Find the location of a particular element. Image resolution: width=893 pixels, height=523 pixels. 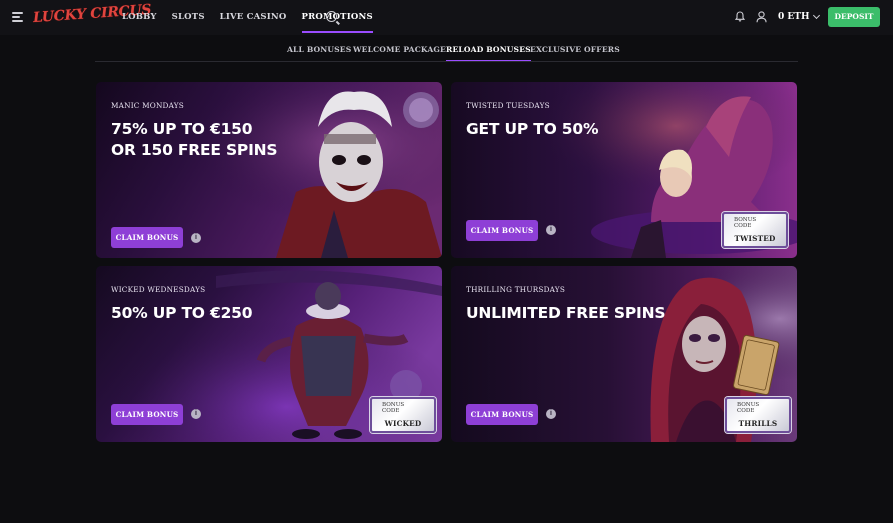

nav-item-lobby: LOBBY is located at coordinates (139, 17).